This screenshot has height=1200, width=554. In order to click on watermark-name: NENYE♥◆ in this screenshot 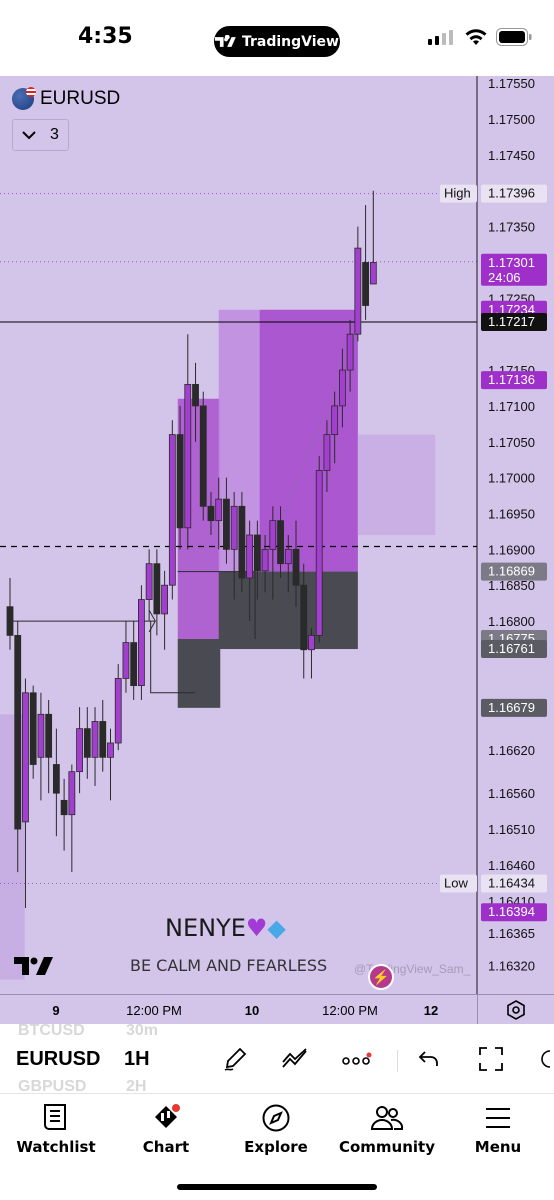, I will do `click(225, 928)`.